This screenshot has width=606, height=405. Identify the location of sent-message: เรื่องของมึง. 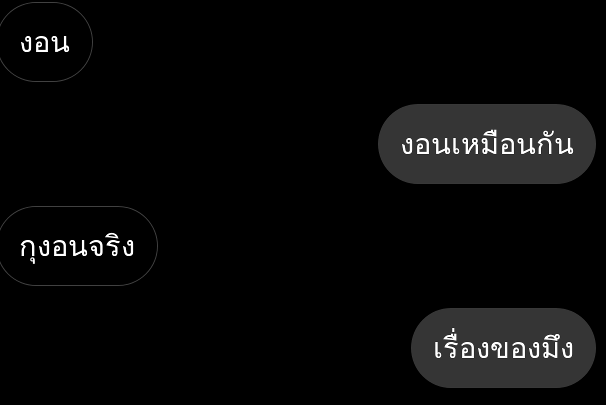
(503, 348).